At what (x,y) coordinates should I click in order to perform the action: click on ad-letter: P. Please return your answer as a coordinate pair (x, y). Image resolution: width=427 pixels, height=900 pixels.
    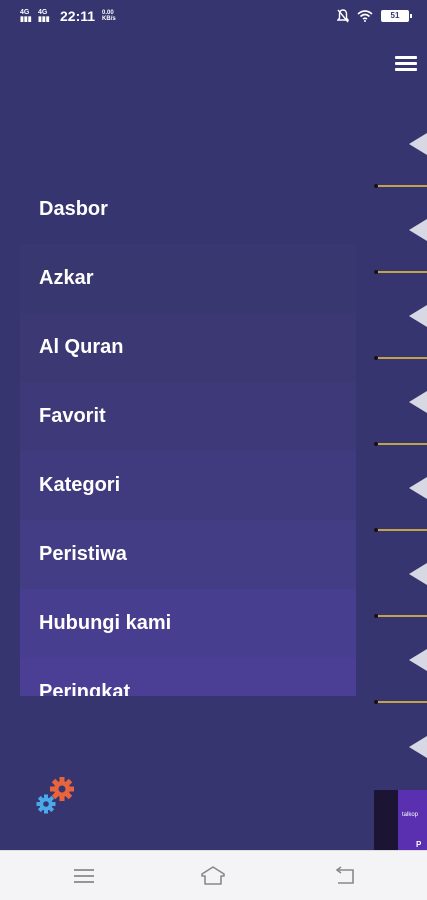
    Looking at the image, I should click on (419, 844).